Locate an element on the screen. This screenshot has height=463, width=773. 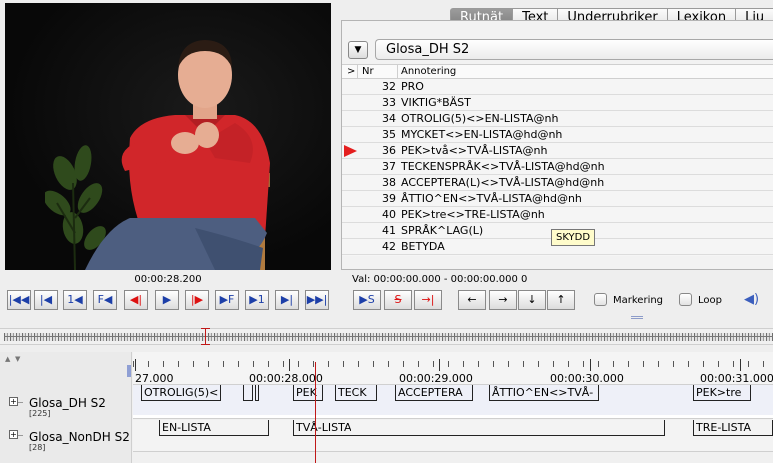
next-frame-button: ▶F is located at coordinates (227, 300).